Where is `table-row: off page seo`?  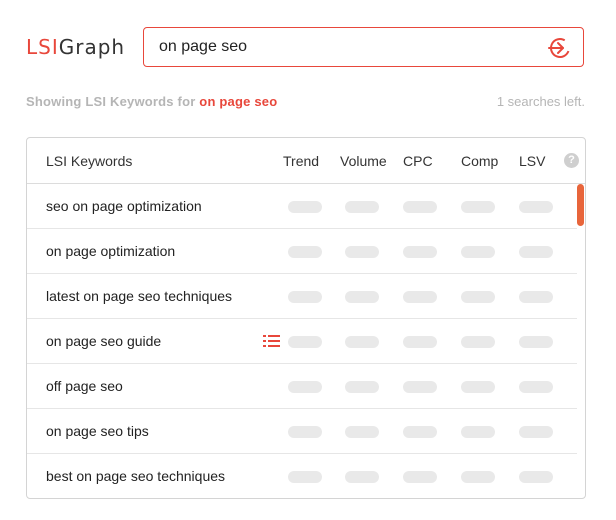
table-row: off page seo is located at coordinates (302, 386).